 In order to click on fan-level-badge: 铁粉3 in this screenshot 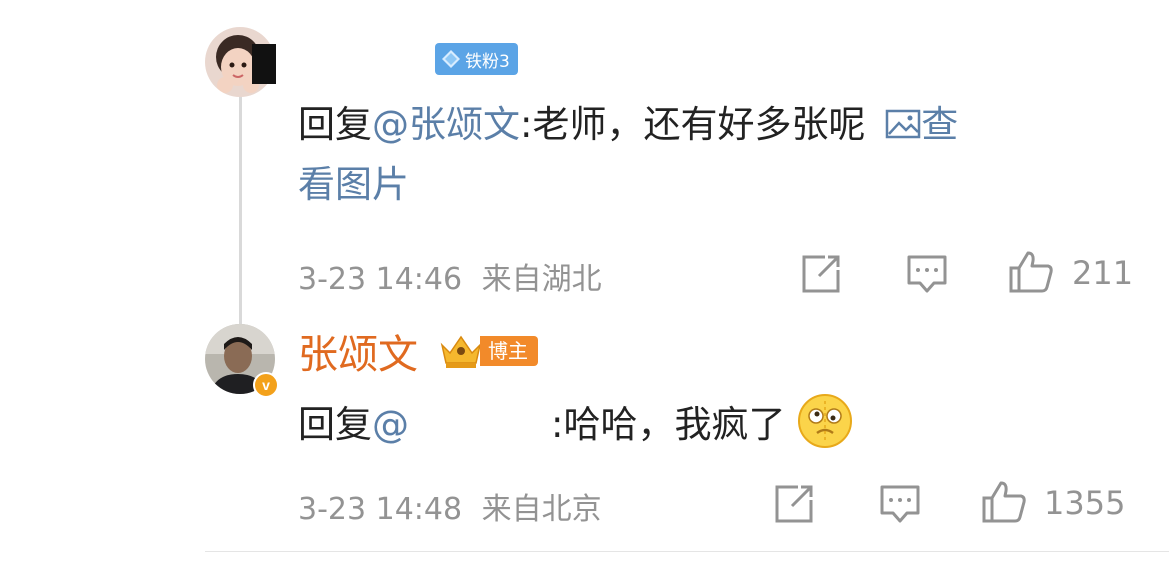, I will do `click(476, 59)`.